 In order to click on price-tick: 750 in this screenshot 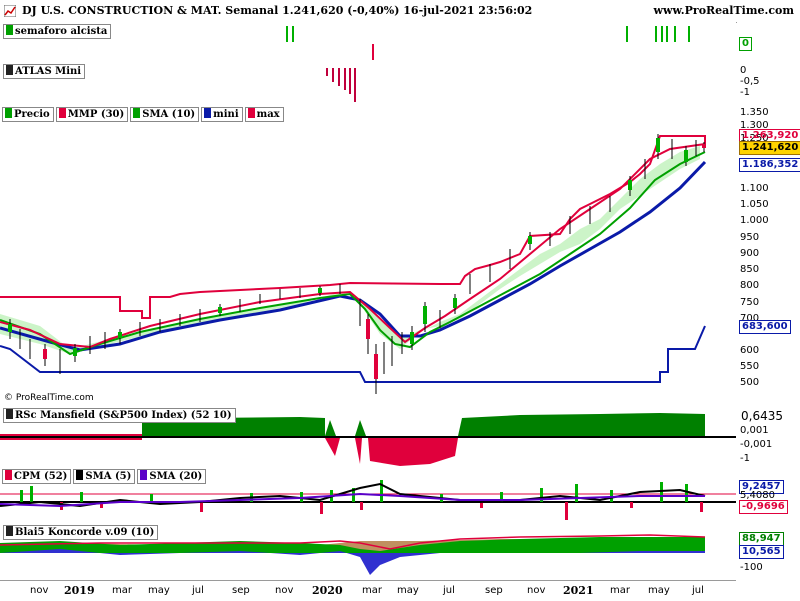, I will do `click(750, 302)`.